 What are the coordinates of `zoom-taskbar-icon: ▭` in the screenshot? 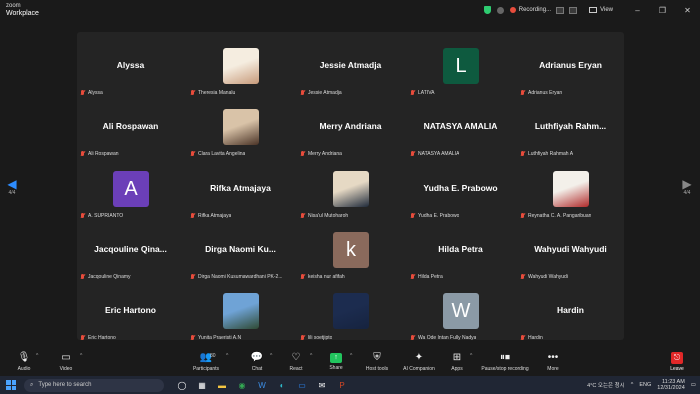 It's located at (302, 385).